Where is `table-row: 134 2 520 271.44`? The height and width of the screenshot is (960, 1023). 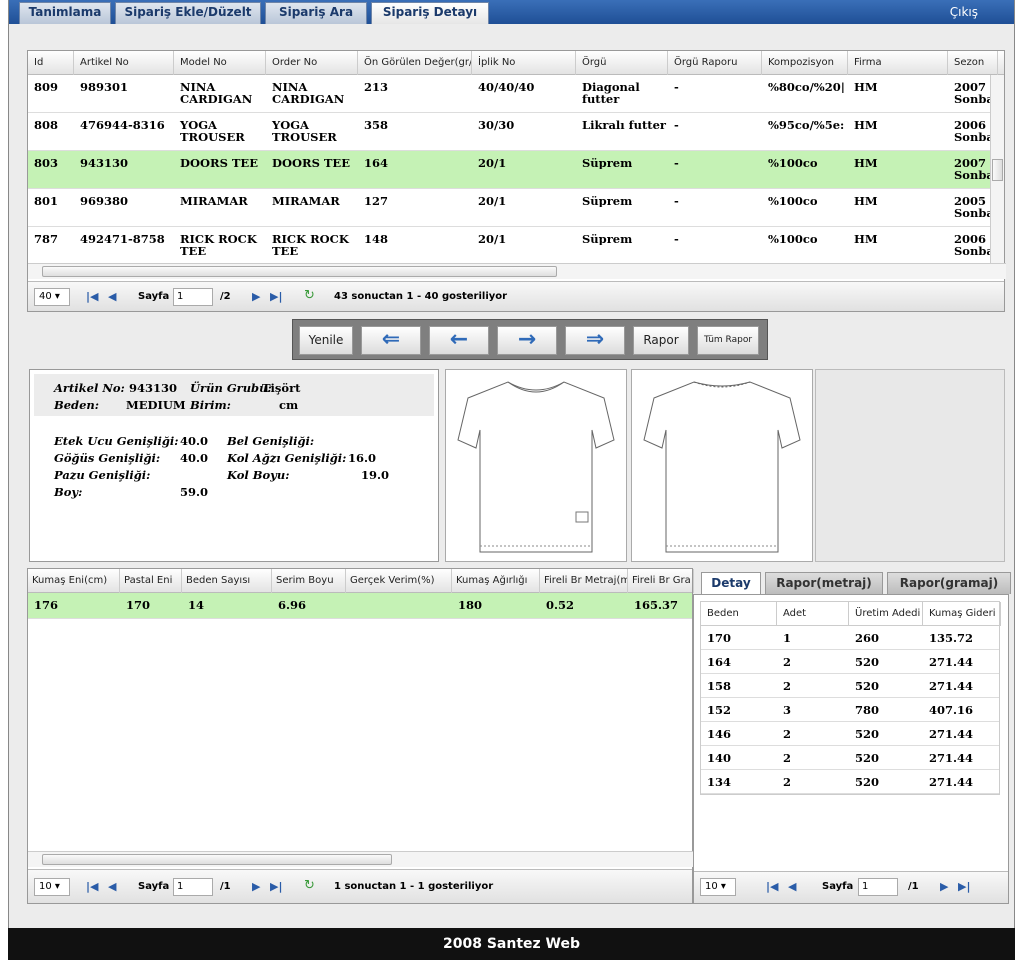 table-row: 134 2 520 271.44 is located at coordinates (850, 782).